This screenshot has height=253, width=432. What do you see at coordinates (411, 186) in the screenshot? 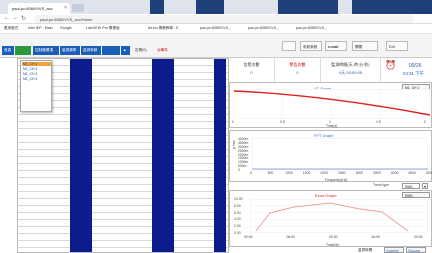
I see `trend-type-select: RMS` at bounding box center [411, 186].